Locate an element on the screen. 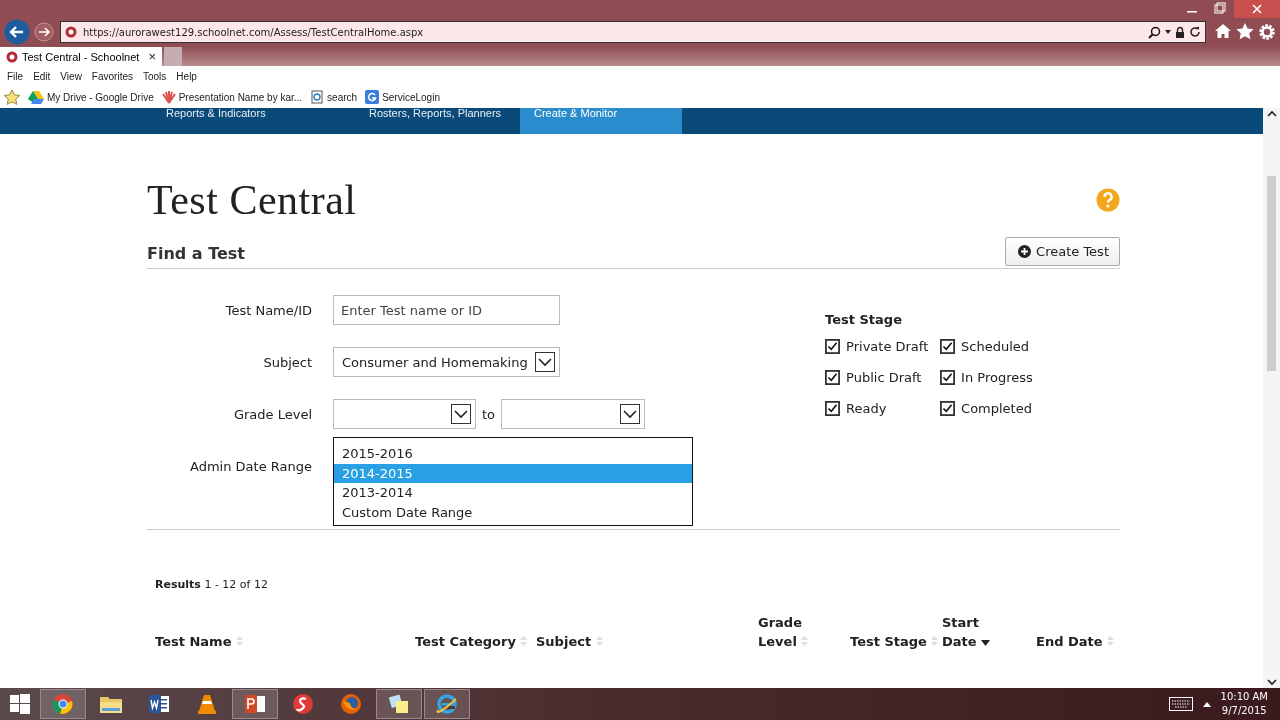 This screenshot has height=720, width=1280. lock-icon is located at coordinates (1180, 32).